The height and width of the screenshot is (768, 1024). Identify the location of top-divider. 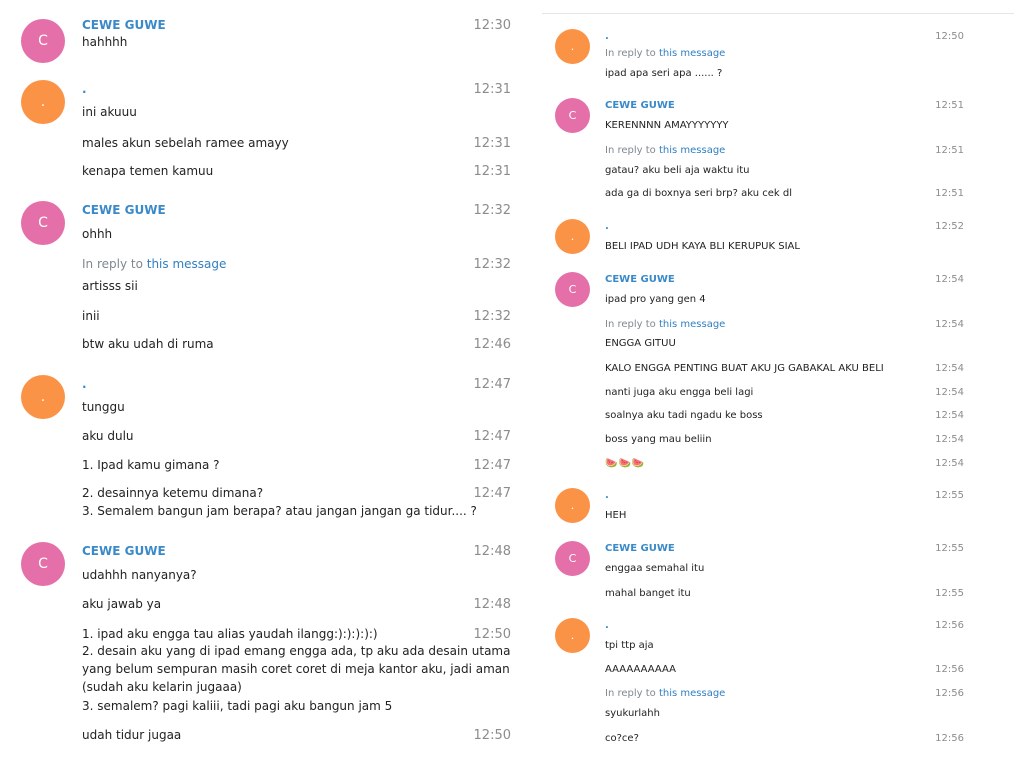
(778, 13).